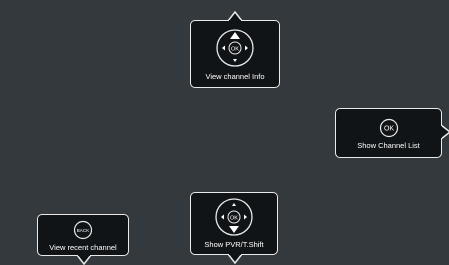 This screenshot has width=449, height=265. I want to click on back-button-icon: BACK, so click(83, 230).